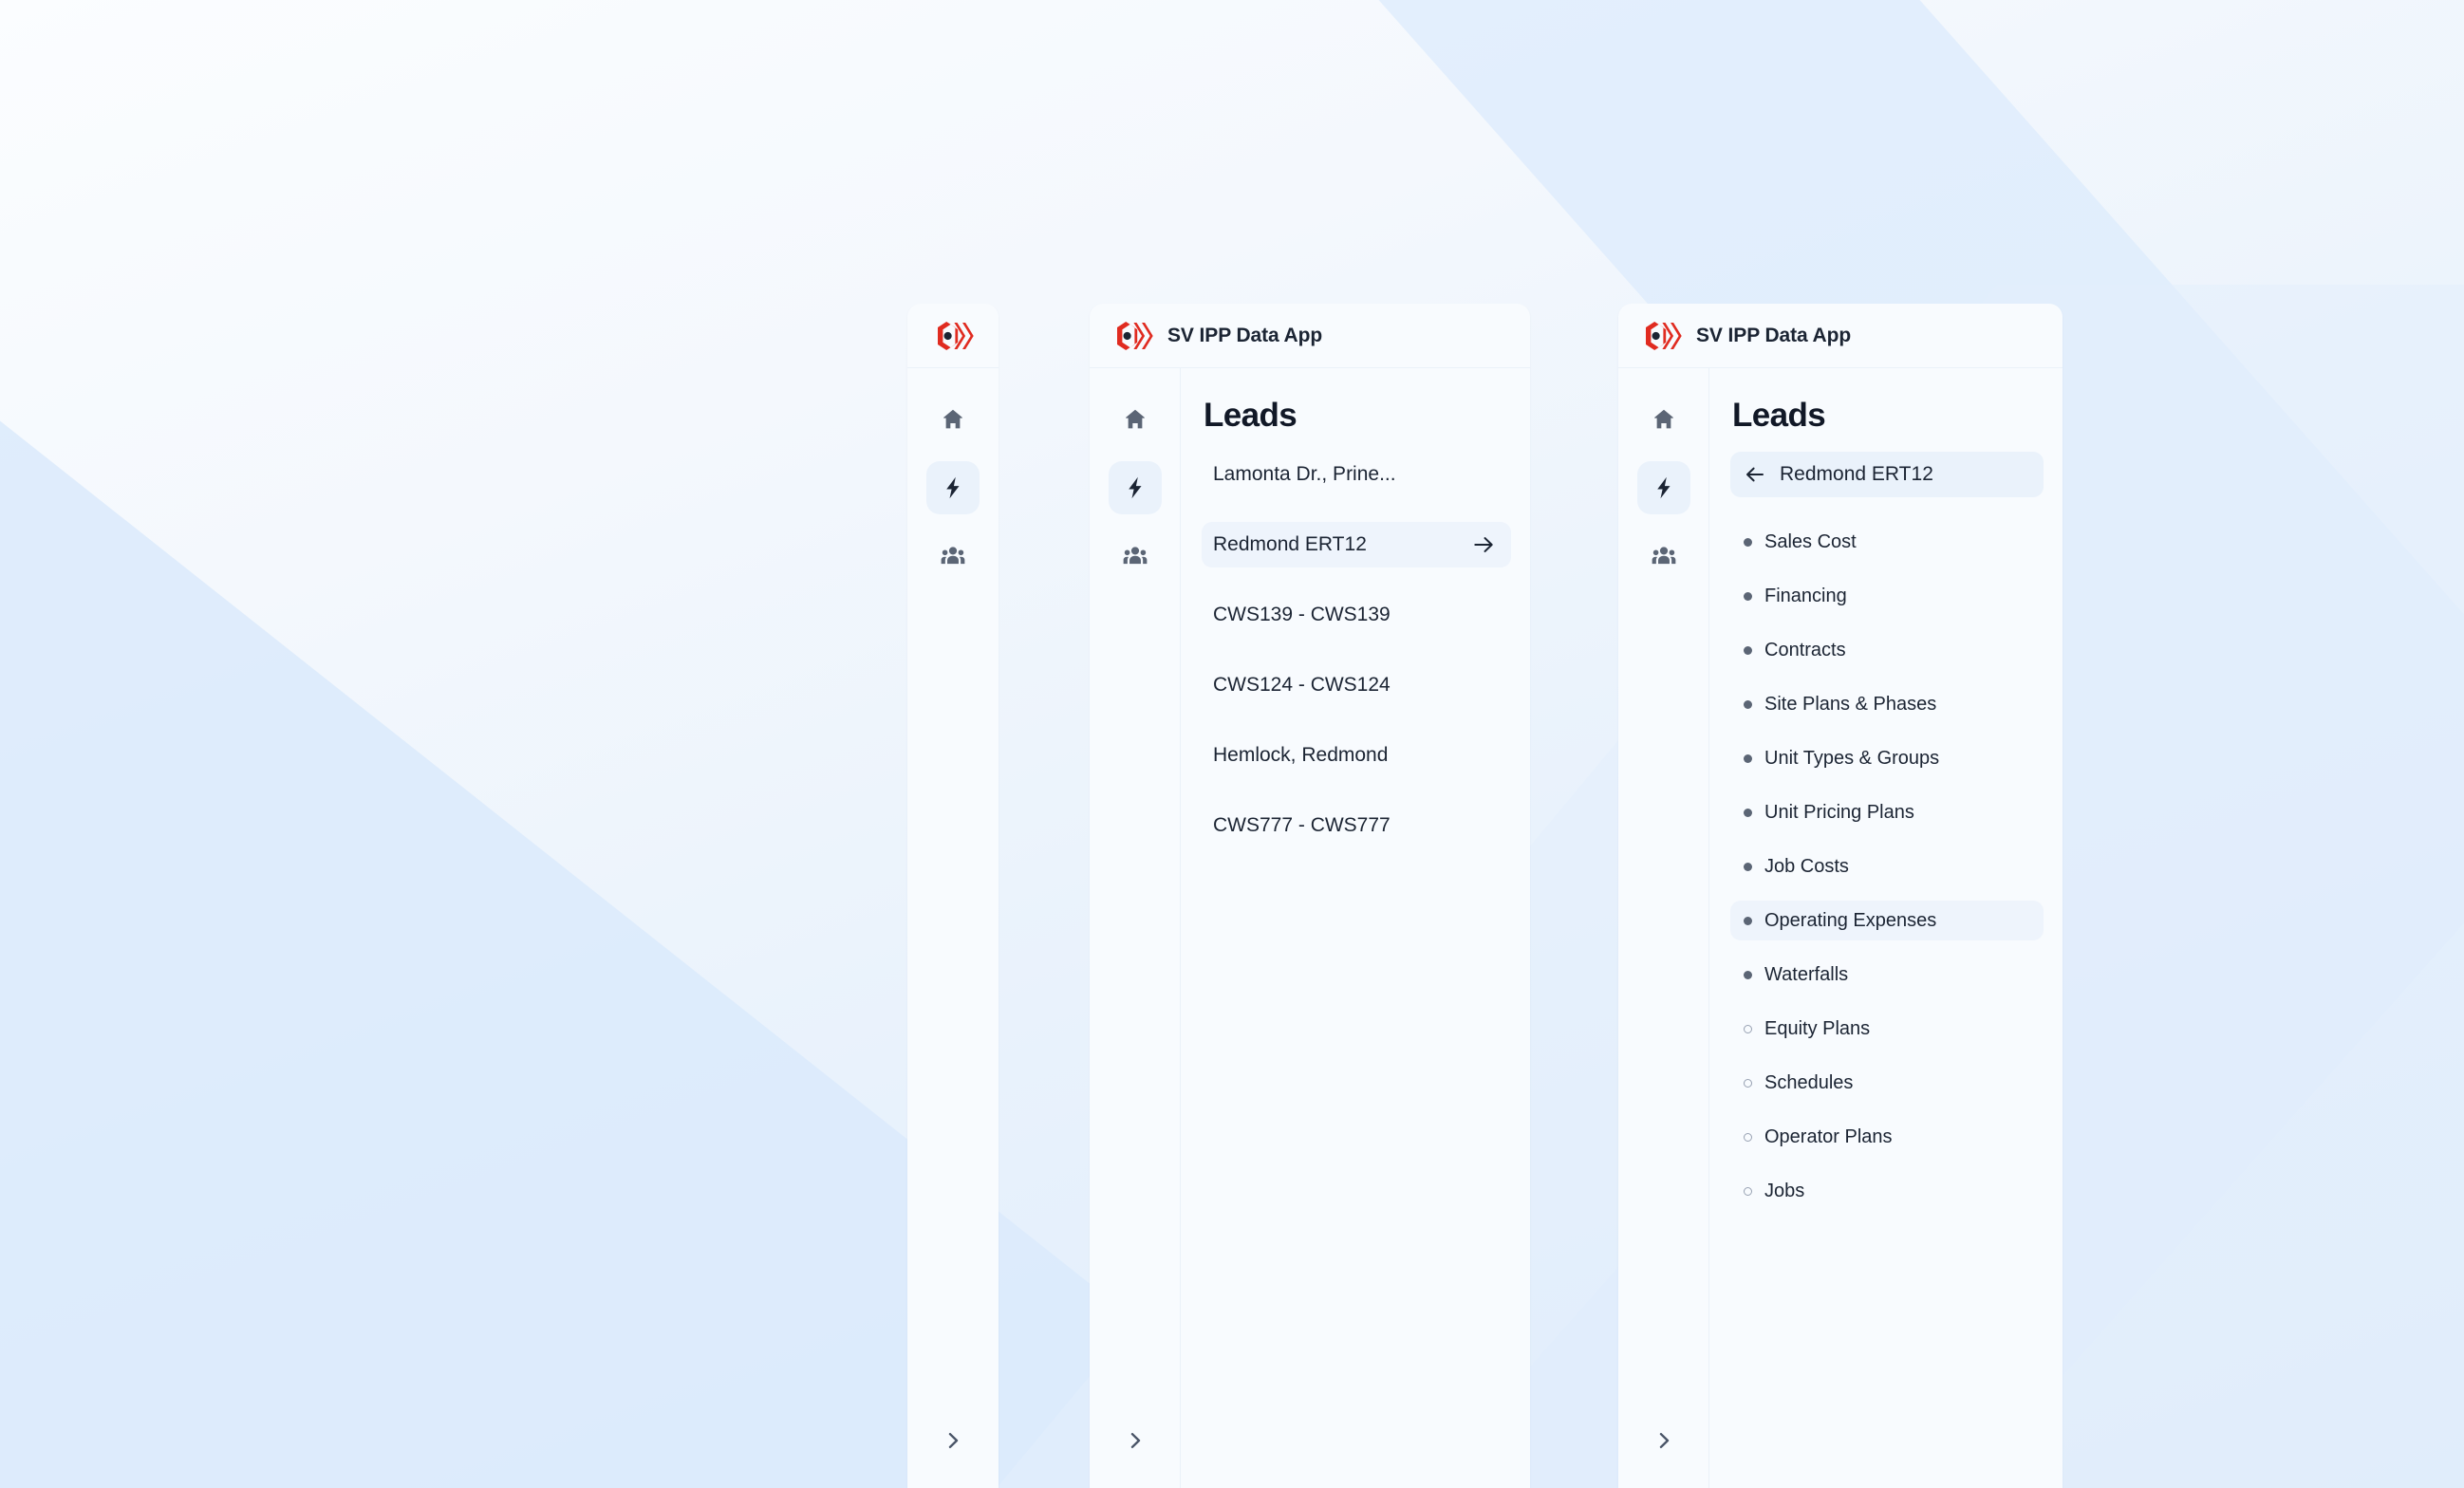 The height and width of the screenshot is (1488, 2464). I want to click on arrow-right-icon, so click(1483, 544).